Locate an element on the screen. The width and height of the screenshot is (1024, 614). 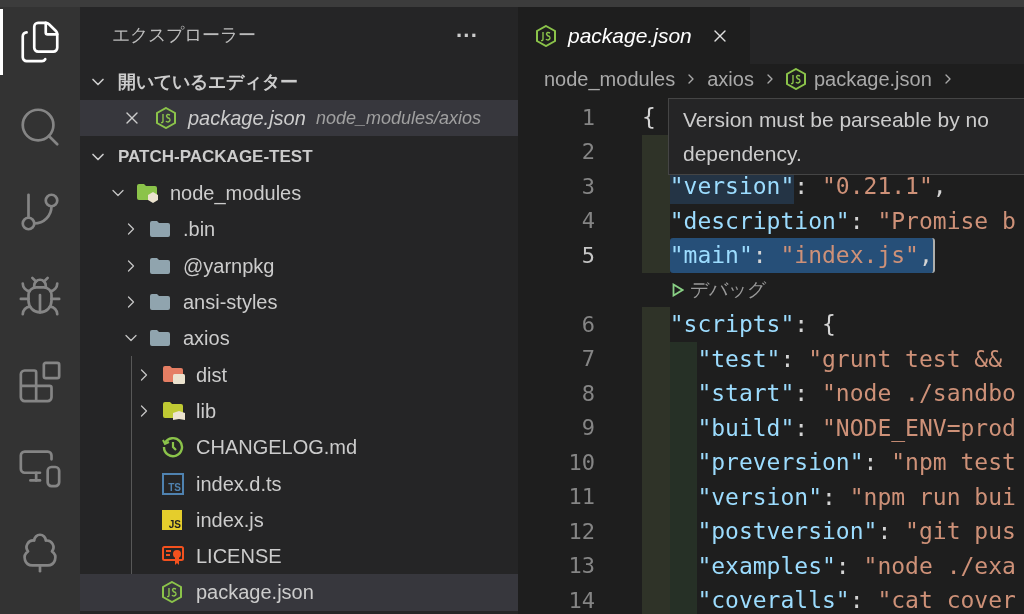
tree-item: lib is located at coordinates (299, 411).